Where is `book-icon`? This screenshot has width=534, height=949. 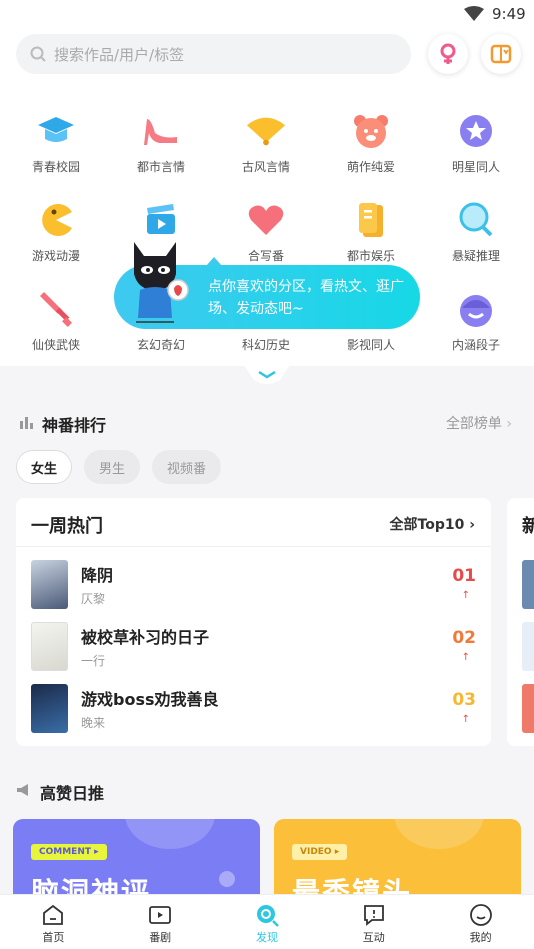 book-icon is located at coordinates (501, 54).